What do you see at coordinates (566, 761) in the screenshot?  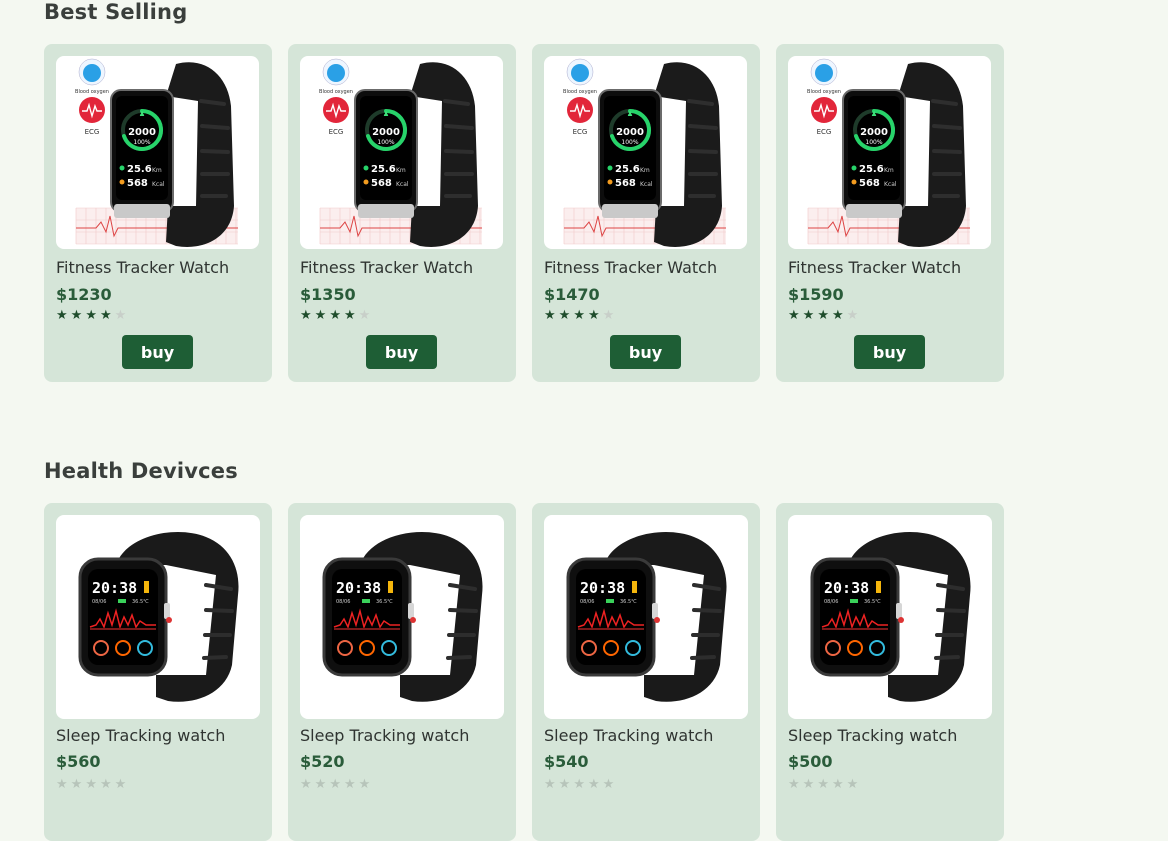 I see `product-price: $540` at bounding box center [566, 761].